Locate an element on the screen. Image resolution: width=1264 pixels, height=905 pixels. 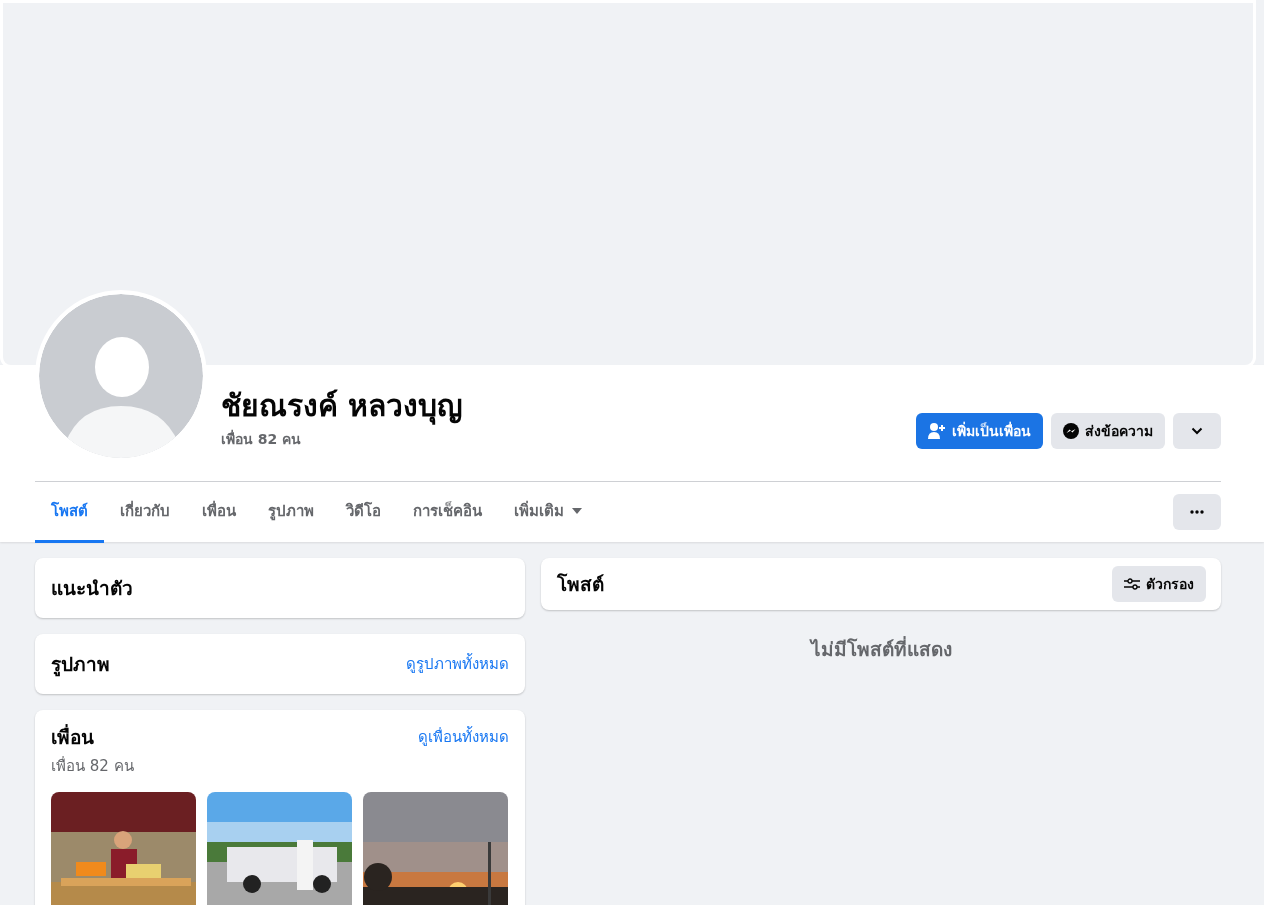
ellipsis-icon is located at coordinates (1197, 512).